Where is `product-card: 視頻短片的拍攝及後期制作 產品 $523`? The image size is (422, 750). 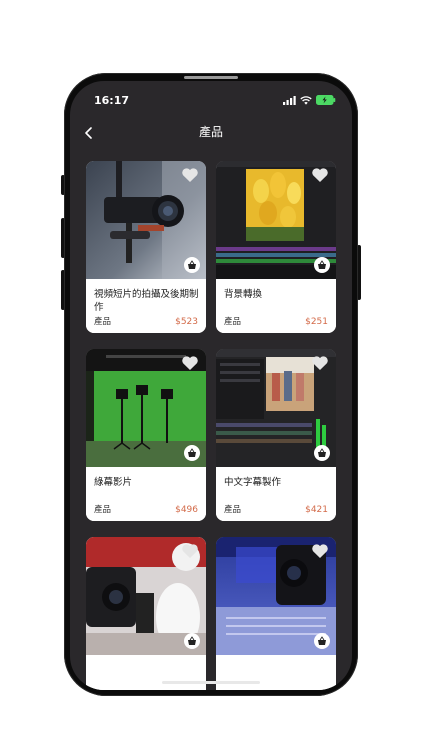
product-card: 視頻短片的拍攝及後期制作 產品 $523 is located at coordinates (146, 247).